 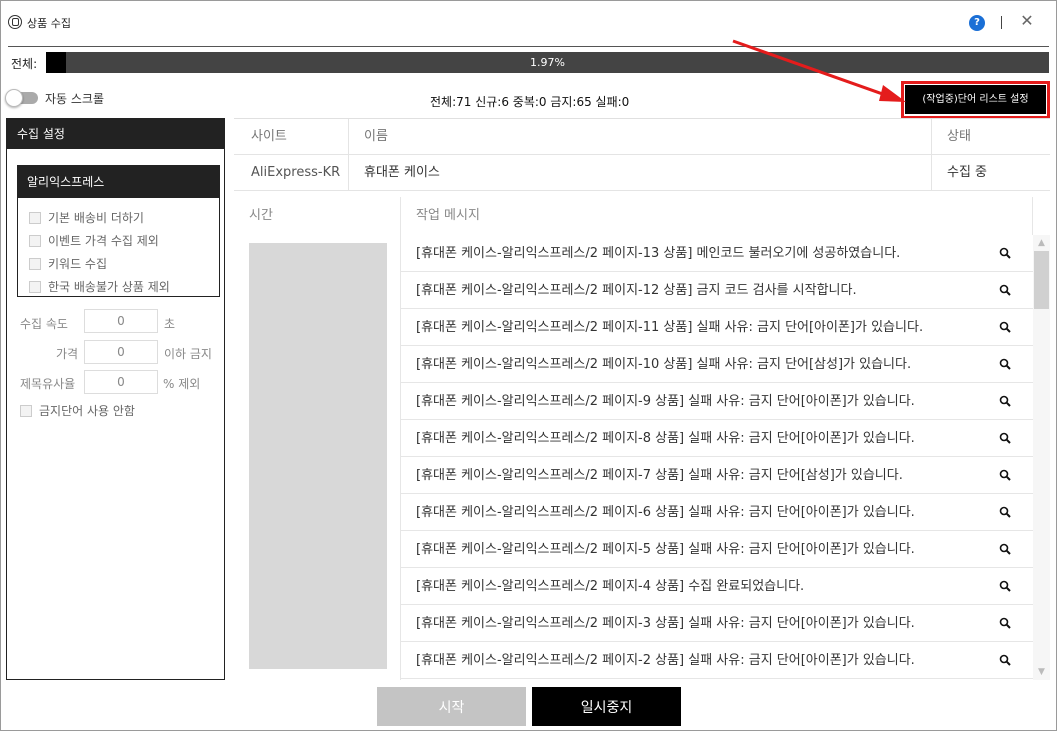 I want to click on cell-name: 휴대폰 케이스, so click(x=402, y=172).